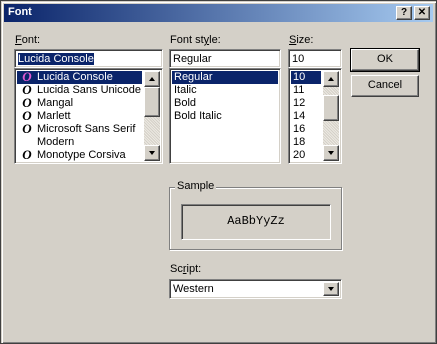  I want to click on help-button: ?, so click(404, 13).